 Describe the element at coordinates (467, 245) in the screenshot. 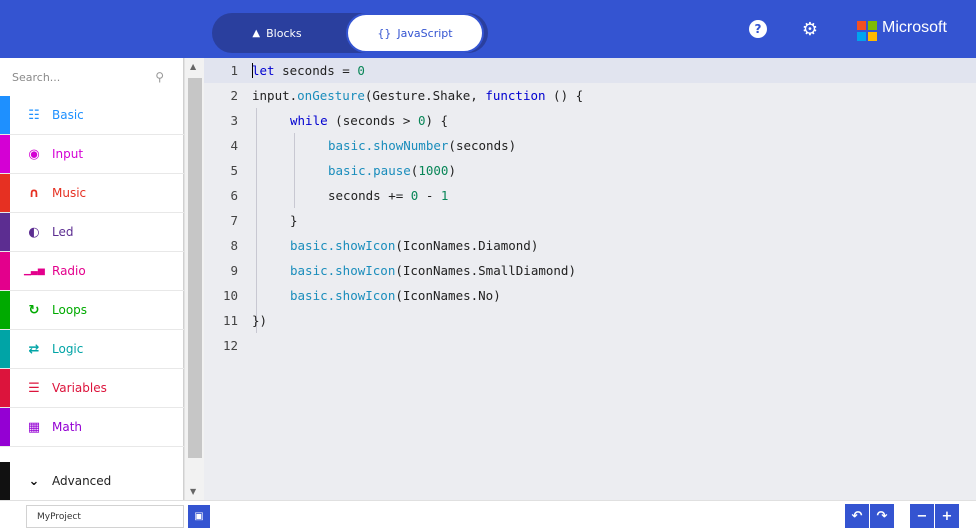

I see `code-text: (IconNames.Diamond)` at that location.